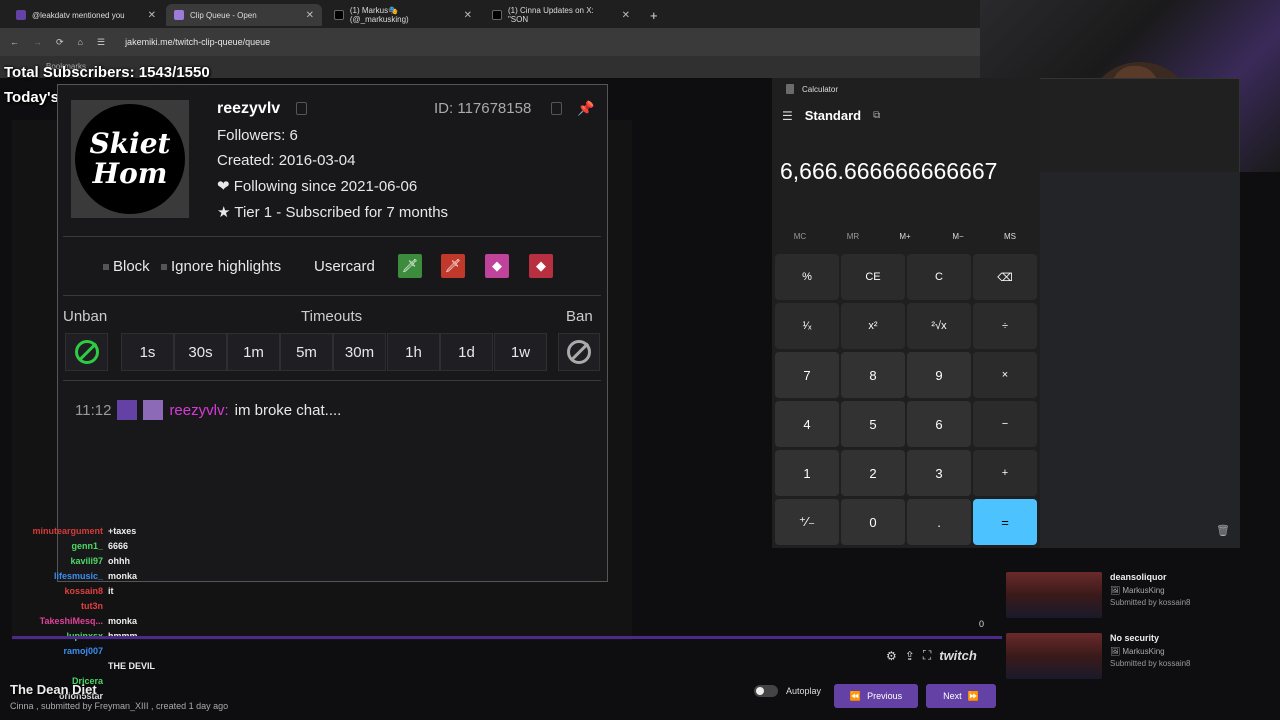 Image resolution: width=1280 pixels, height=720 pixels. Describe the element at coordinates (413, 352) in the screenshot. I see `timeout-1h-button: 1h` at that location.